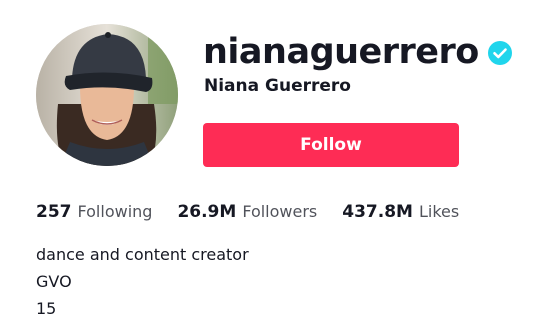 The width and height of the screenshot is (554, 330). I want to click on bio-line: dance and content creator, so click(142, 254).